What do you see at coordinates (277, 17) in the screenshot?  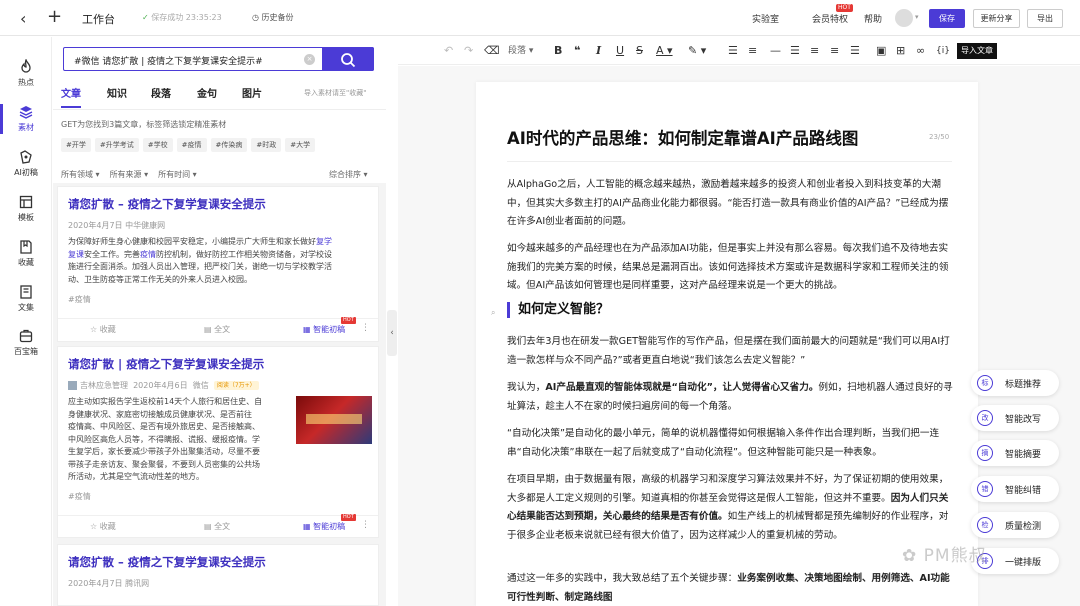 I see `history-label: 历史备份` at bounding box center [277, 17].